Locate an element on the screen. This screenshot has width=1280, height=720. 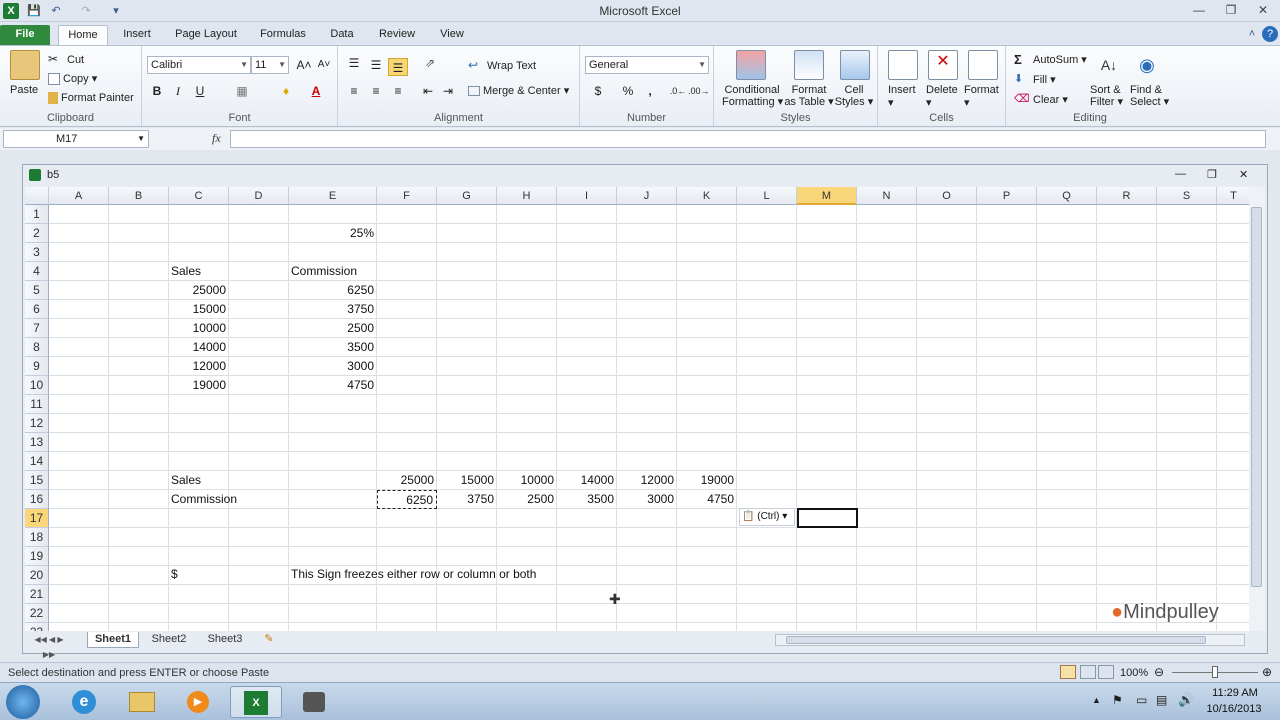
clock-time: 11:29 AM is located at coordinates (1235, 693).